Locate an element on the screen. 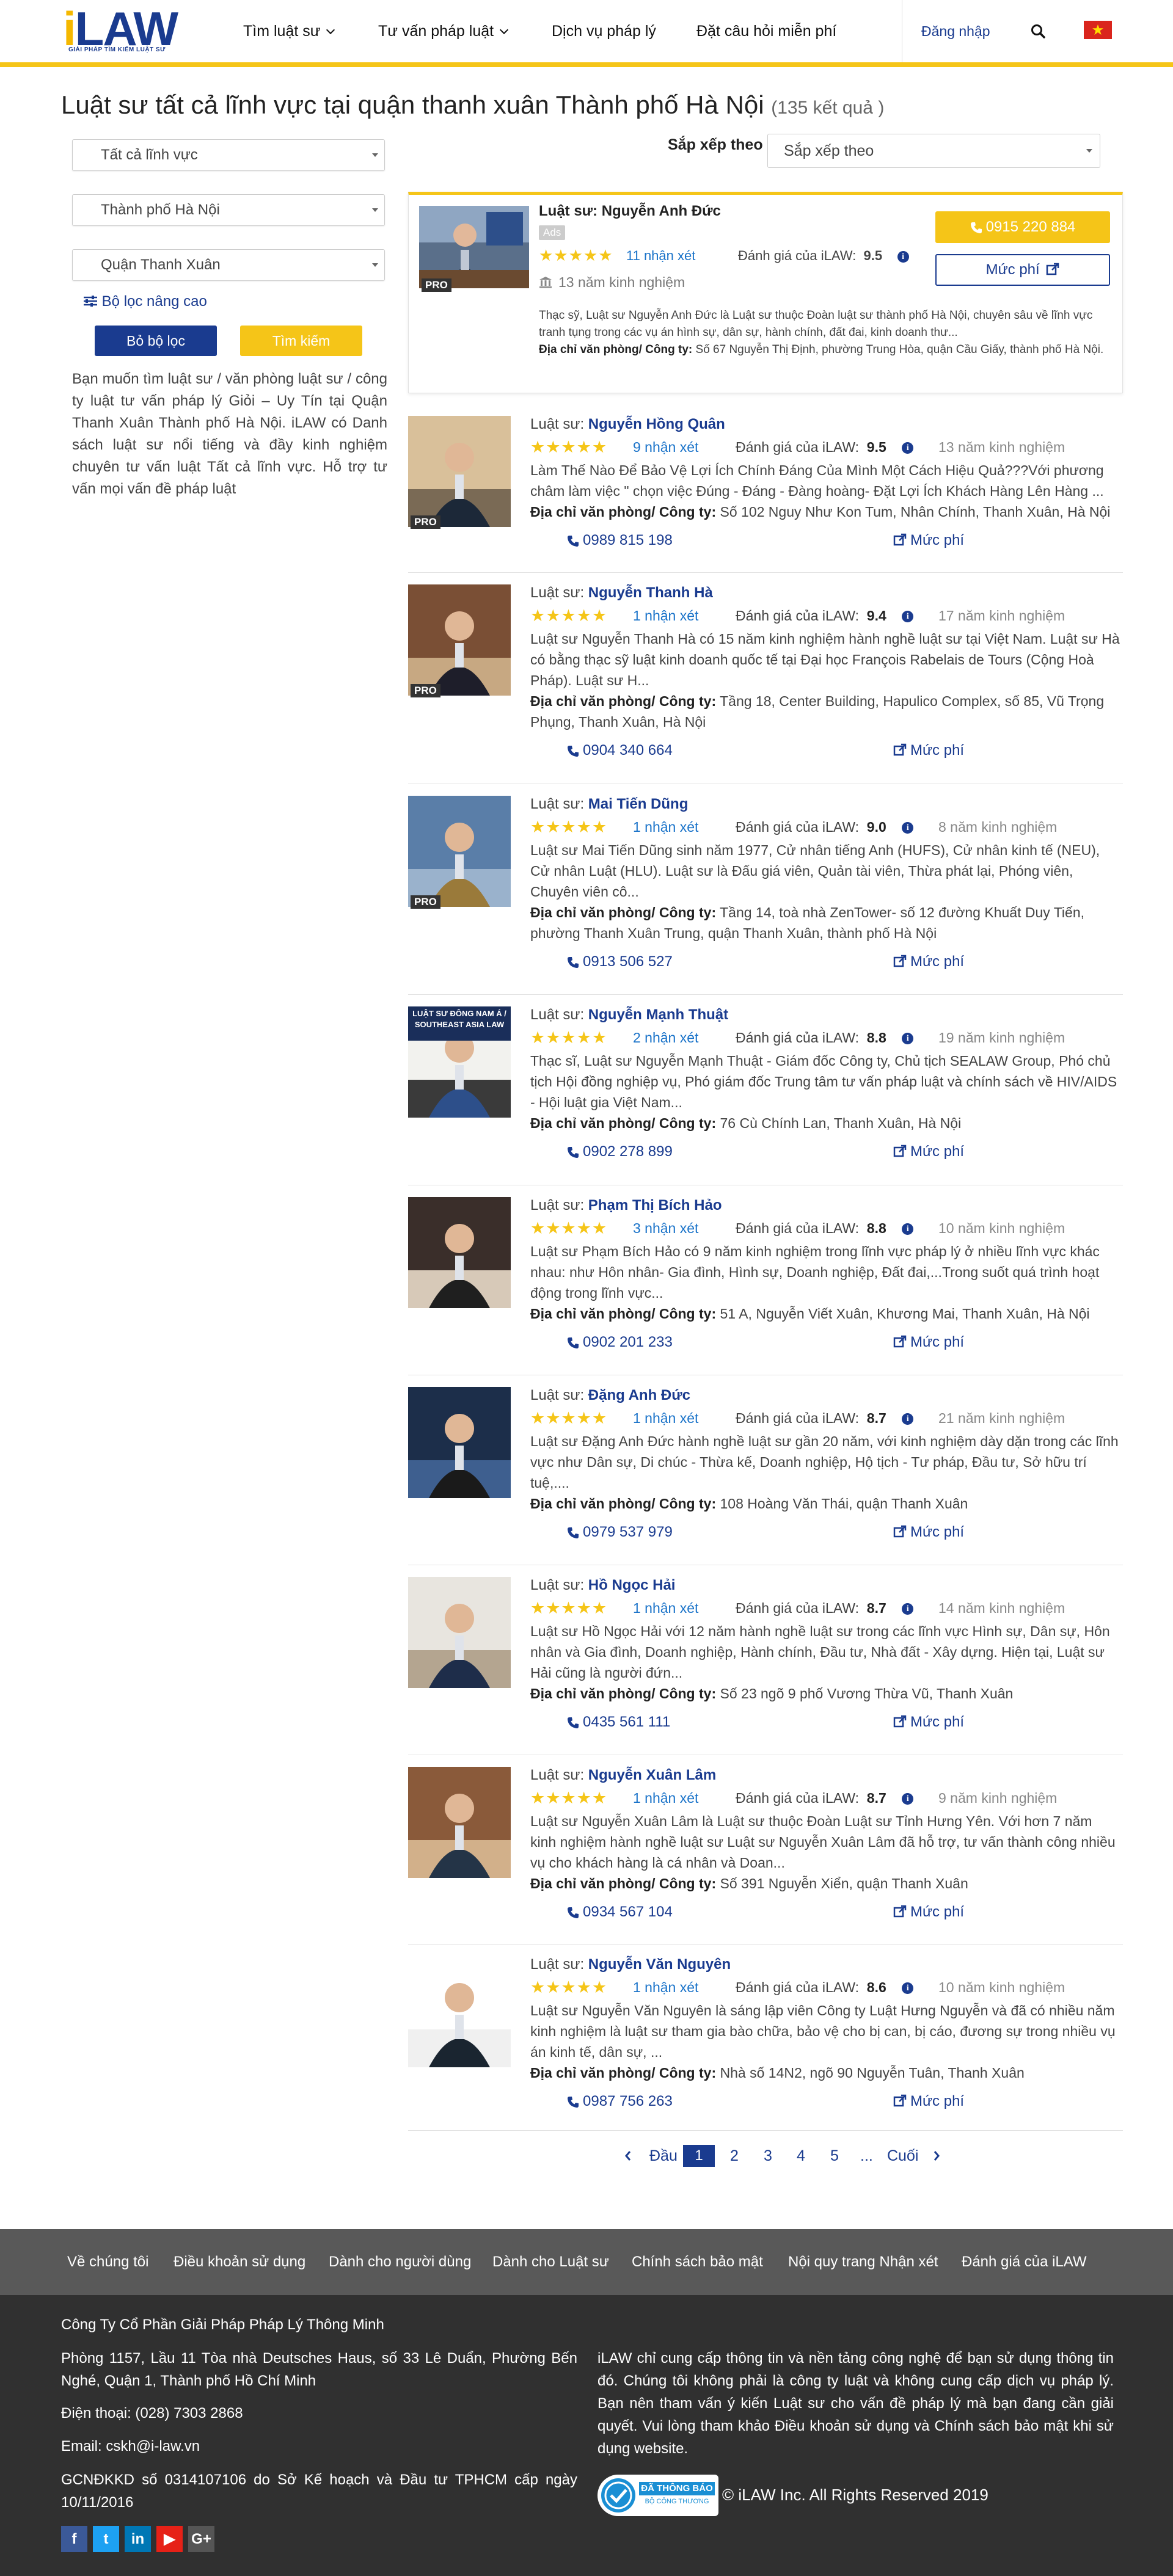  nav-legal-services: Dịch vụ pháp lý is located at coordinates (604, 31).